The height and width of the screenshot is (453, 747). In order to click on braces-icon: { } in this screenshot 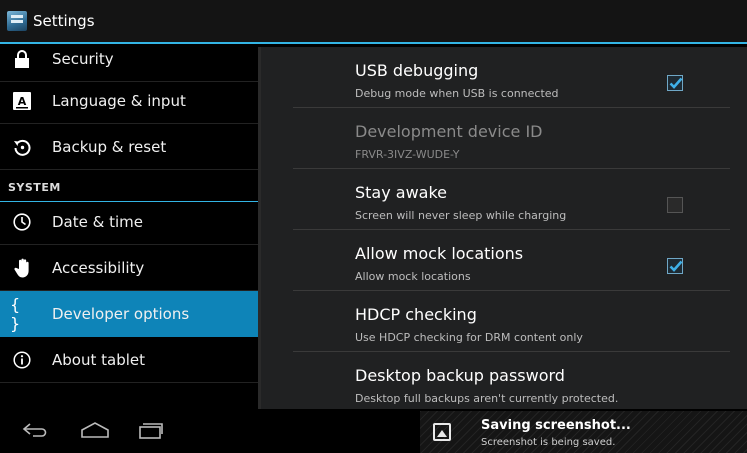, I will do `click(15, 314)`.